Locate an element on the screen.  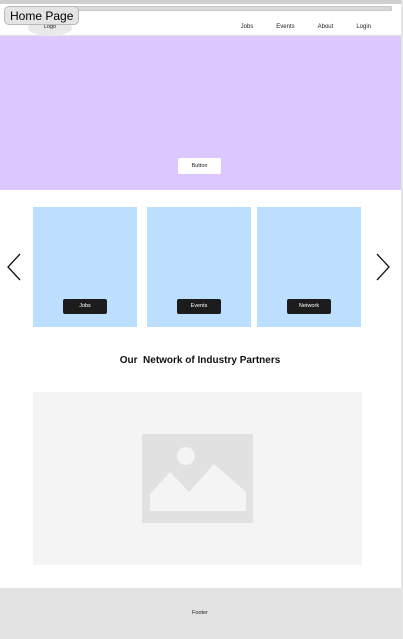
nav-item-login: Login is located at coordinates (363, 27).